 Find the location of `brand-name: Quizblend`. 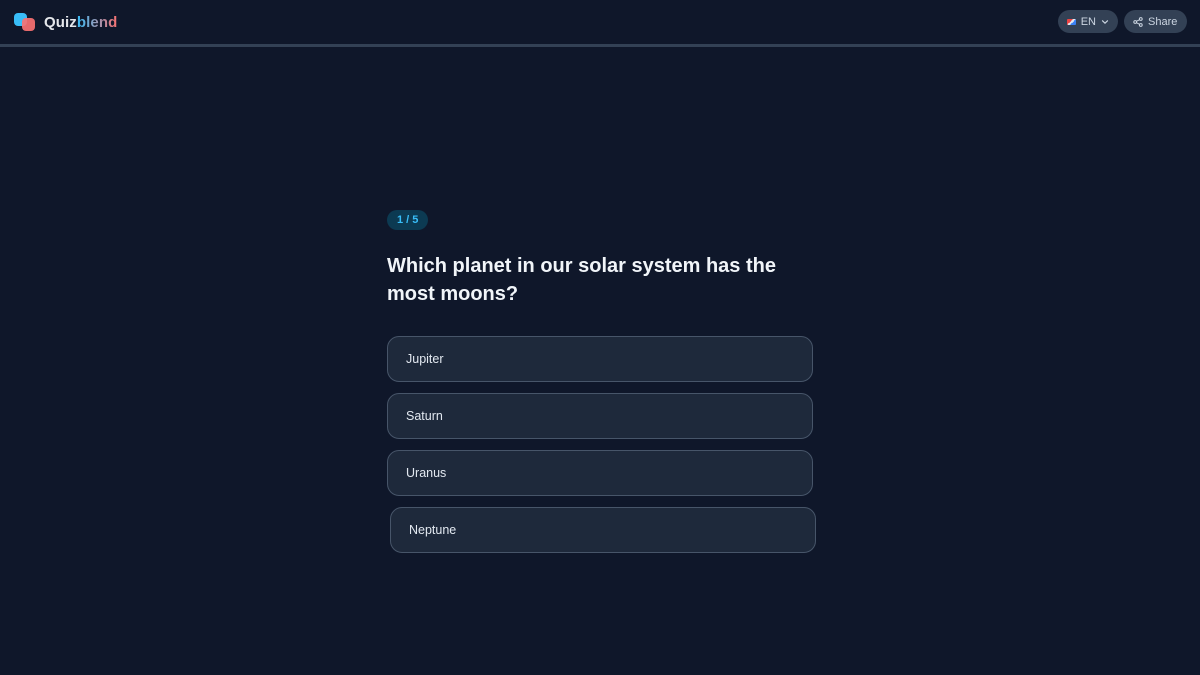

brand-name: Quizblend is located at coordinates (80, 22).